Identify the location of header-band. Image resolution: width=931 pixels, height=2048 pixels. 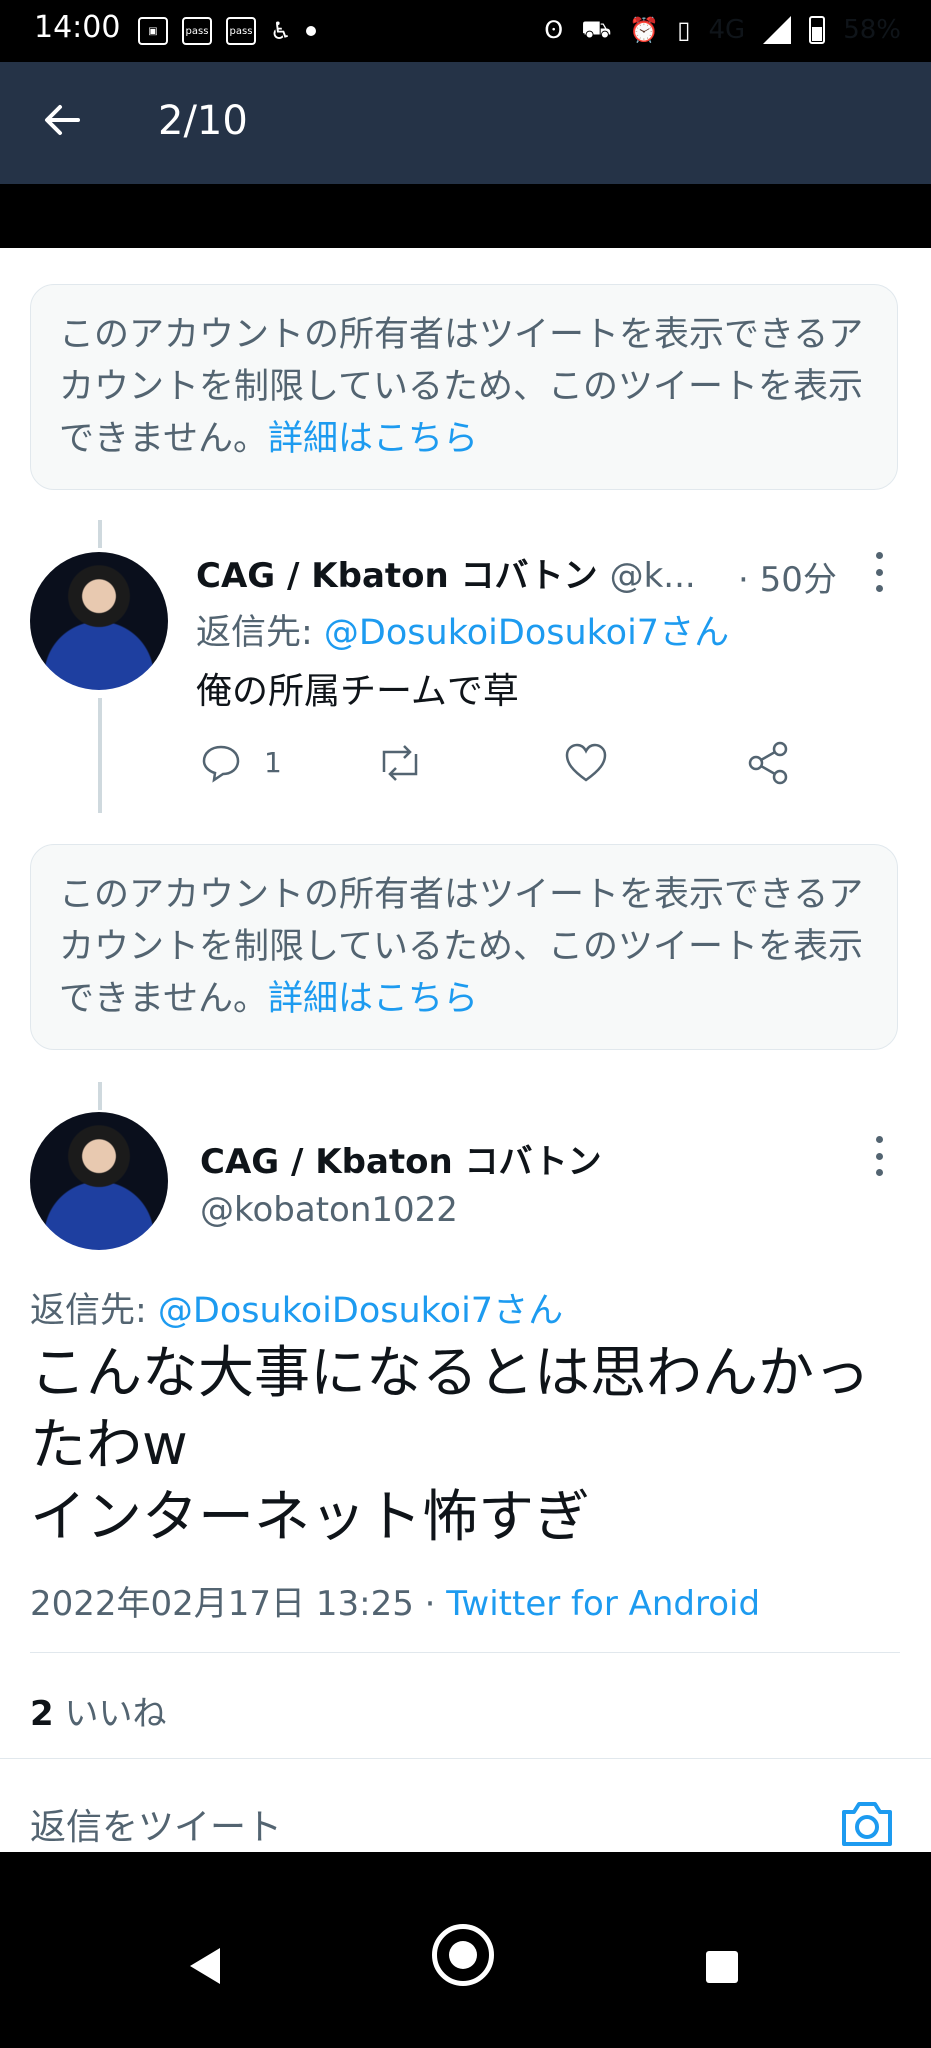
(465, 216).